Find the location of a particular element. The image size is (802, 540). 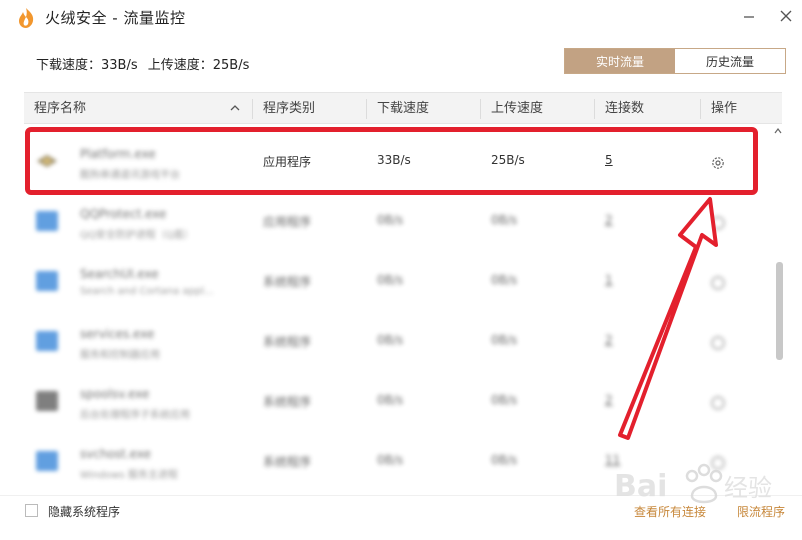

app-name: svchost.exe is located at coordinates (115, 454).